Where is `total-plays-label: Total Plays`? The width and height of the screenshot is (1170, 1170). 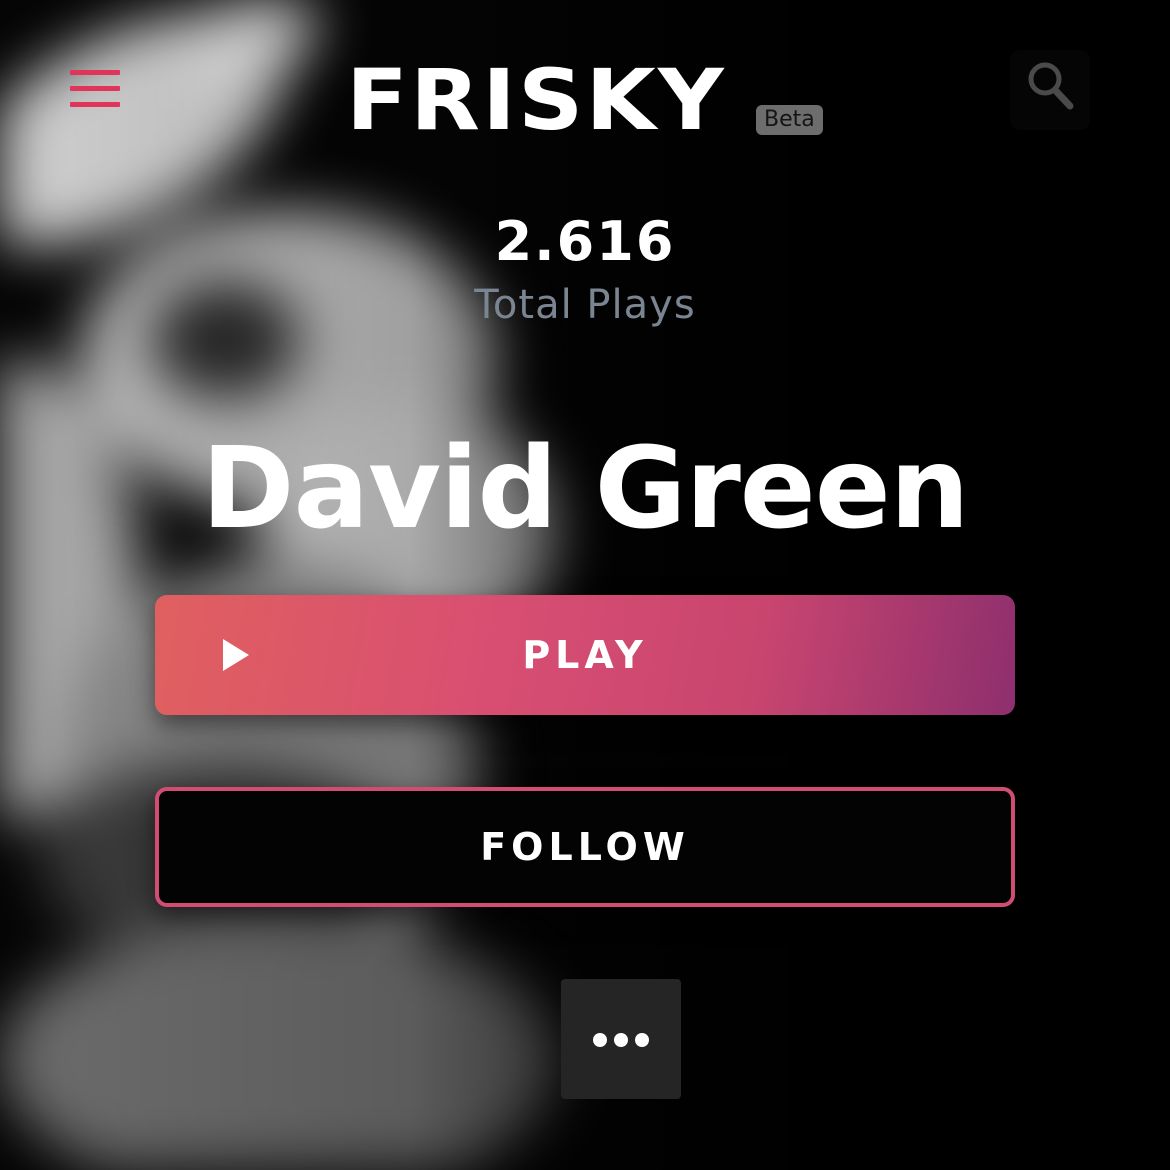
total-plays-label: Total Plays is located at coordinates (585, 305).